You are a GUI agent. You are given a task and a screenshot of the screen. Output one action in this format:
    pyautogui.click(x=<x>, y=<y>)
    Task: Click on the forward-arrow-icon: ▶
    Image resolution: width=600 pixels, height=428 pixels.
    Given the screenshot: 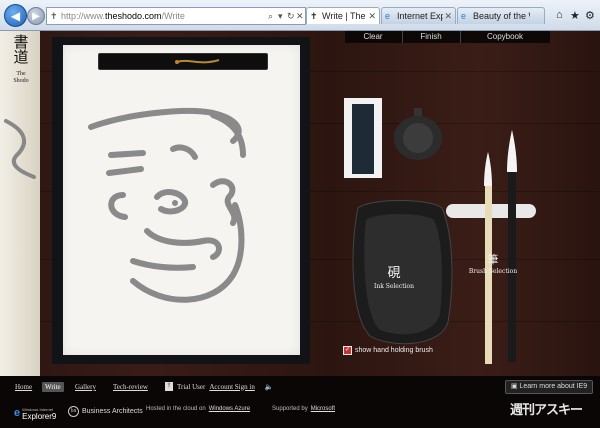 What is the action you would take?
    pyautogui.click(x=36, y=16)
    